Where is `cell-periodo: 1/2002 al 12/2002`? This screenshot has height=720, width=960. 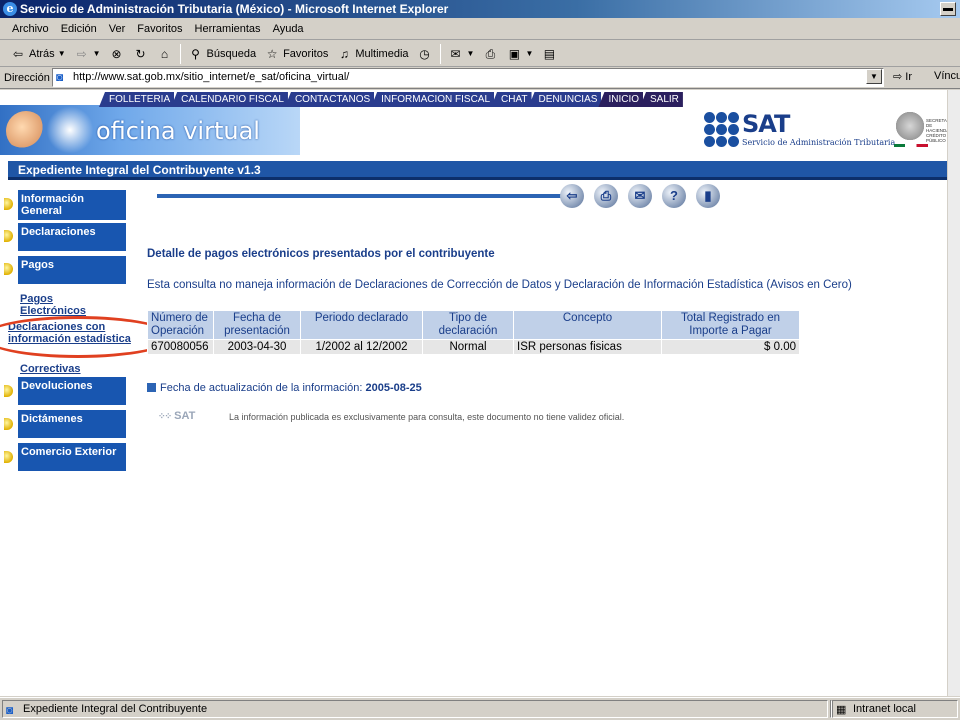 cell-periodo: 1/2002 al 12/2002 is located at coordinates (361, 347).